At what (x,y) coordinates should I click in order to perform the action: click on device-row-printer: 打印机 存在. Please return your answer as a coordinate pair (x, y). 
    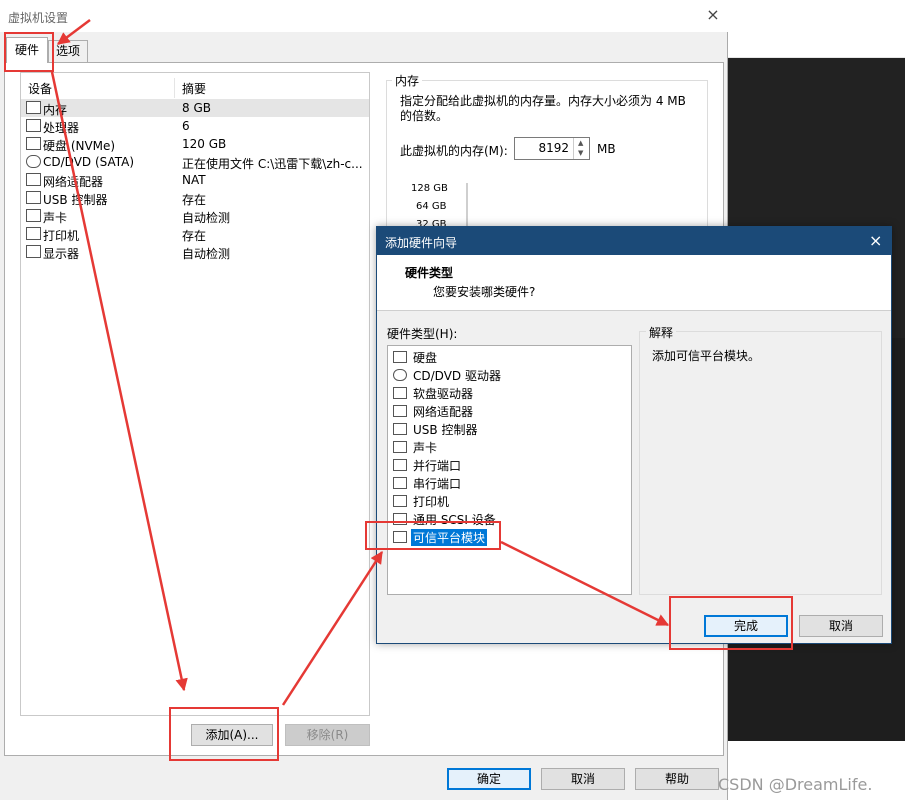
    Looking at the image, I should click on (195, 234).